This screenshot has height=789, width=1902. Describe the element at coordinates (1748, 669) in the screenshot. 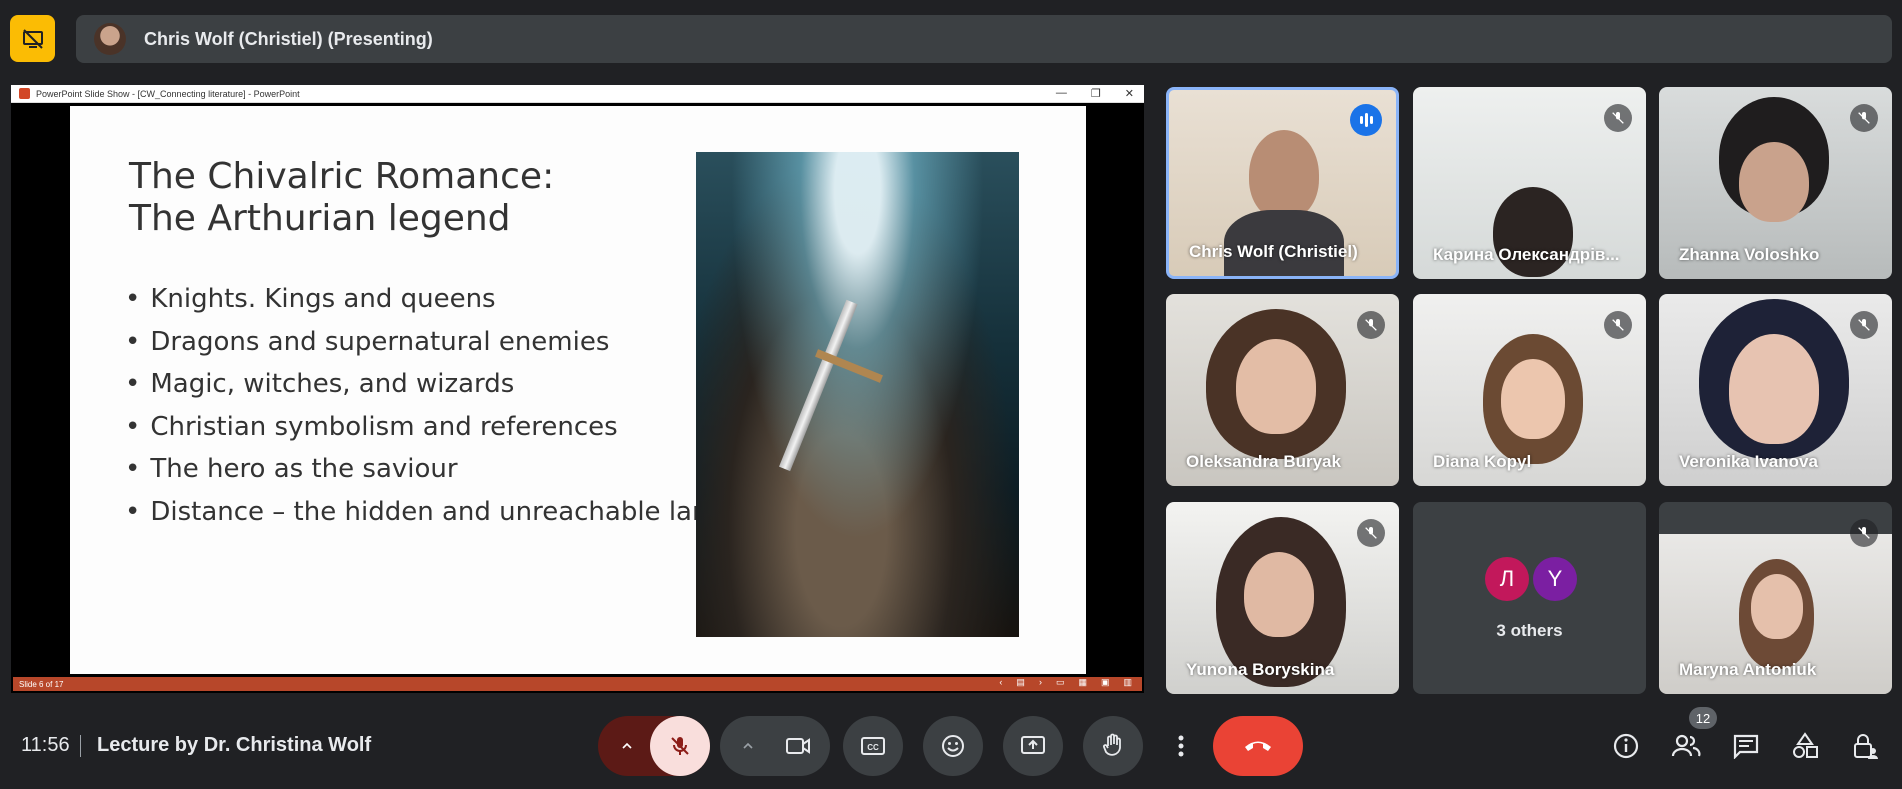

I see `participant-name: Maryna Antoniuk` at that location.